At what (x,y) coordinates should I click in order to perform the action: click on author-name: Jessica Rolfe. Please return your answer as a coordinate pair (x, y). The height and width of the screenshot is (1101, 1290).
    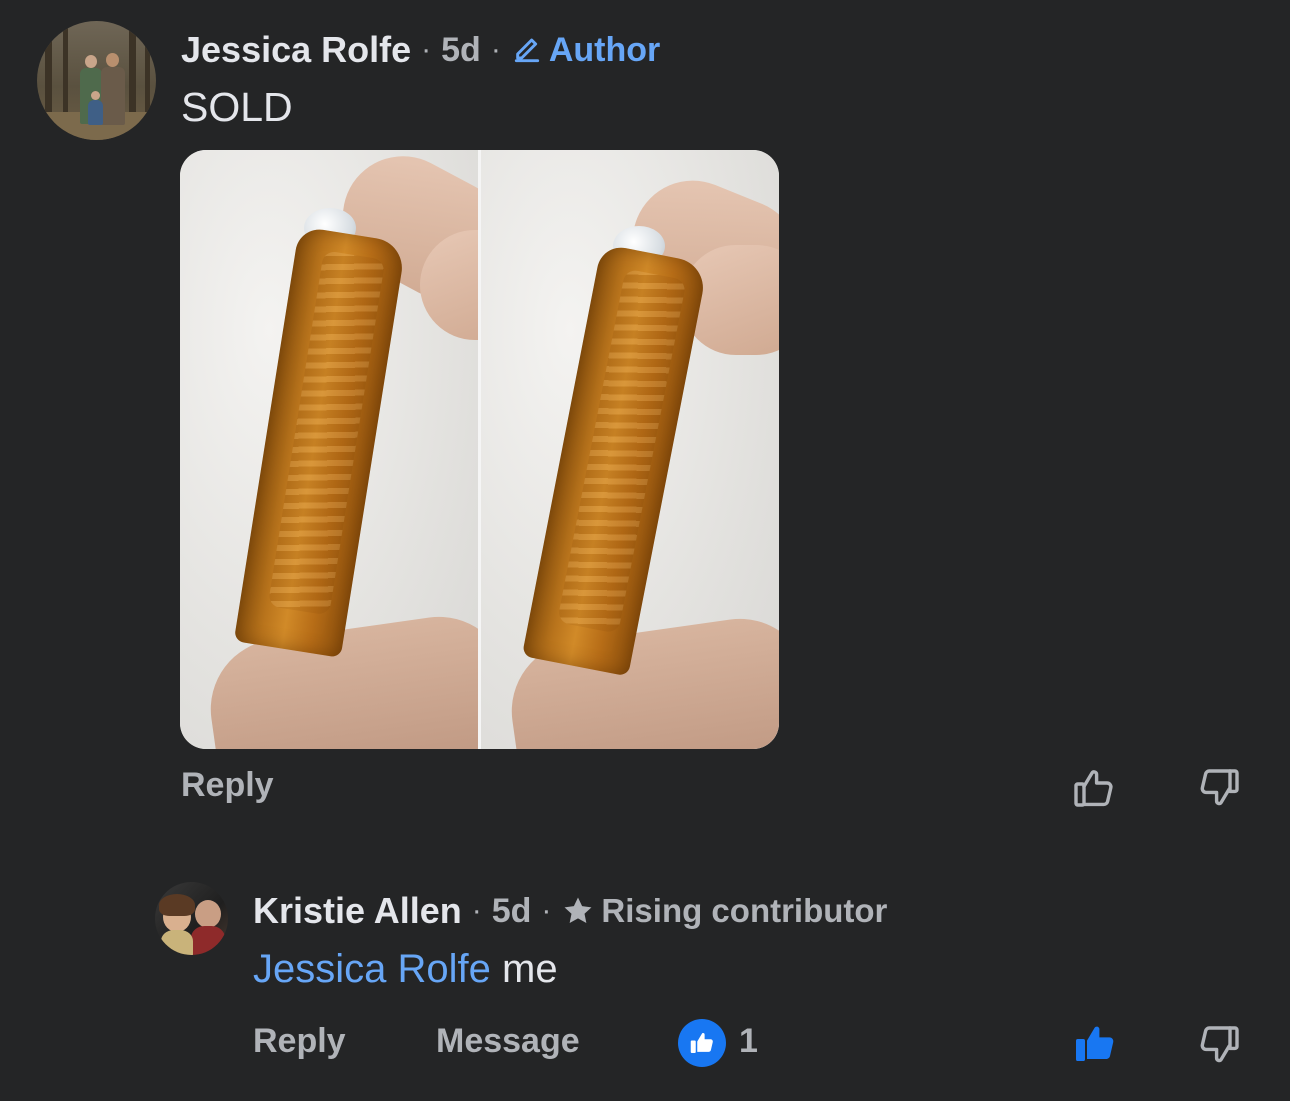
    Looking at the image, I should click on (296, 50).